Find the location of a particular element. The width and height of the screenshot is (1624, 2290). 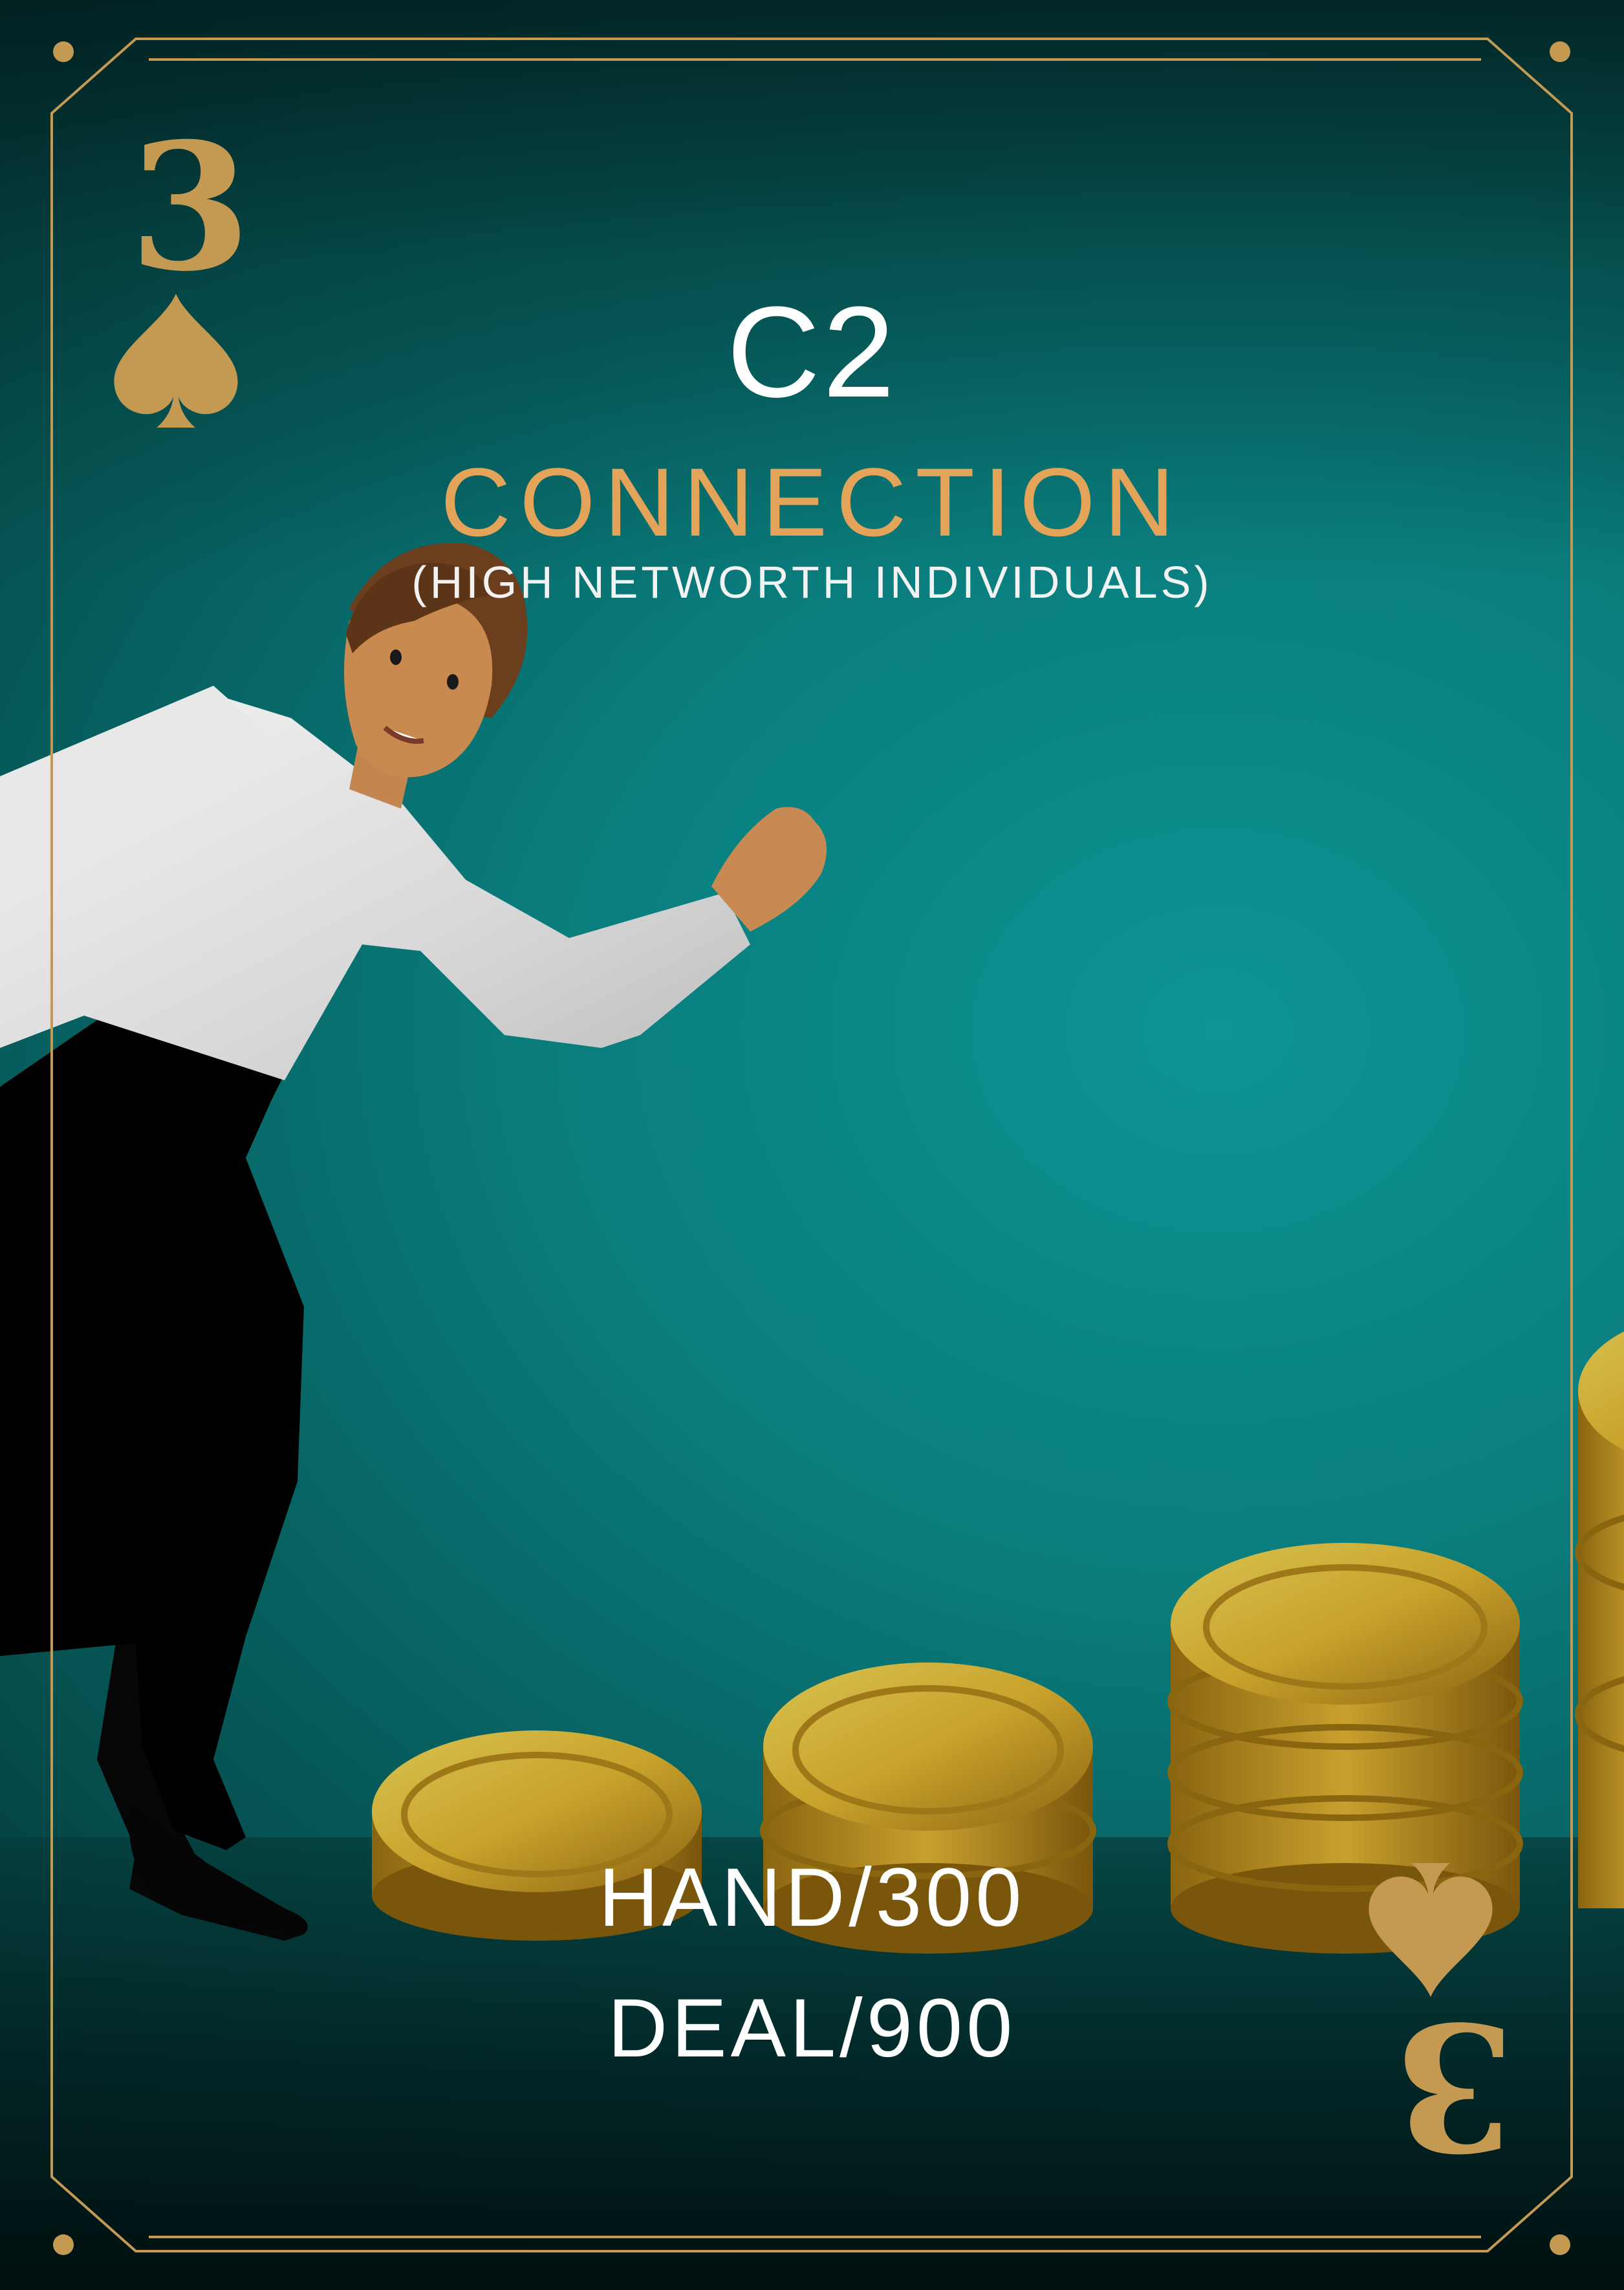

deal-value: DEAL/900 is located at coordinates (812, 2028).